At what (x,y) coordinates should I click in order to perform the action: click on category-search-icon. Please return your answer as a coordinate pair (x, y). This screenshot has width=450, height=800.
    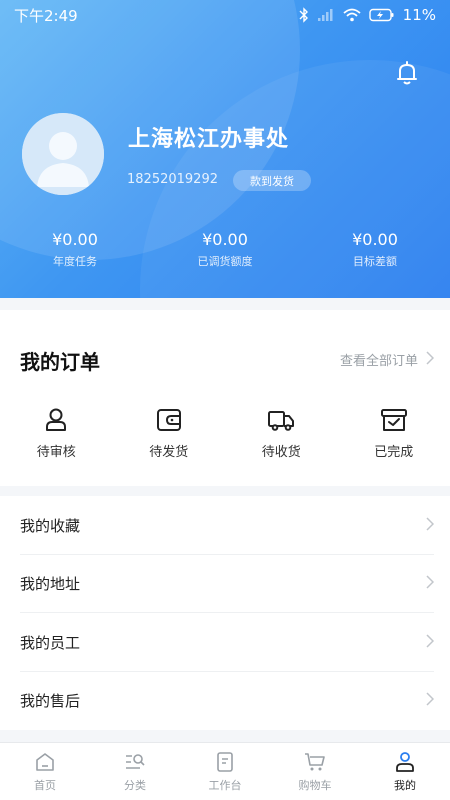
    Looking at the image, I should click on (135, 761).